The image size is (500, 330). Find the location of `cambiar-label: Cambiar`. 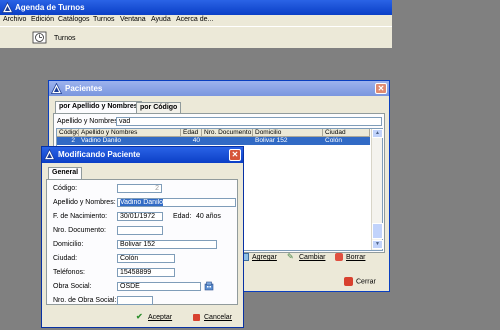

cambiar-label: Cambiar is located at coordinates (312, 257).